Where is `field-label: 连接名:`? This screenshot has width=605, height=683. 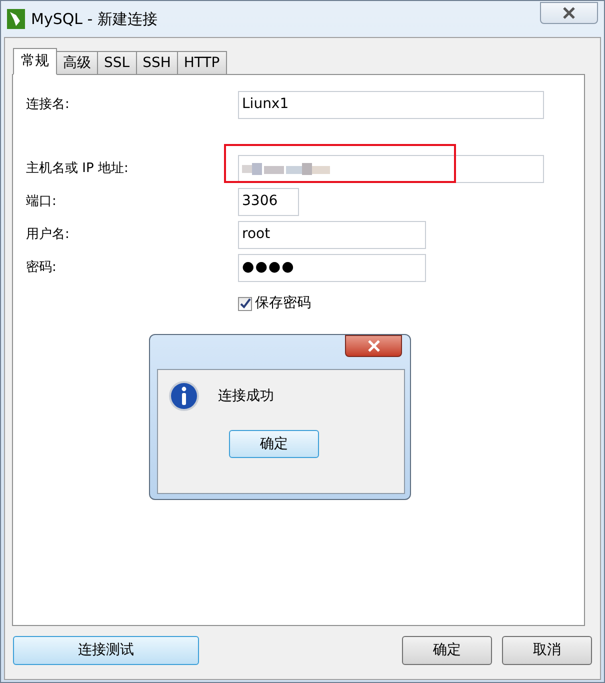 field-label: 连接名: is located at coordinates (48, 105).